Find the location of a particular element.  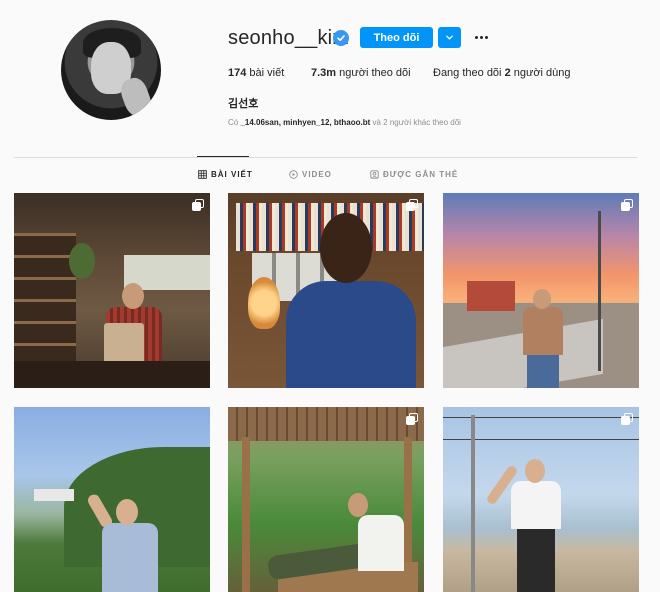

following-stat: Đang theo dõi 2 người dùng is located at coordinates (502, 73).